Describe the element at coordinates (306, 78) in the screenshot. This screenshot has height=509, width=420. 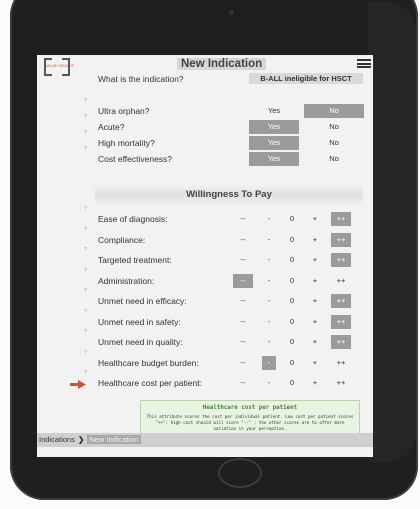
I see `indication-value-field: B-ALL ineligible for HSCT` at that location.